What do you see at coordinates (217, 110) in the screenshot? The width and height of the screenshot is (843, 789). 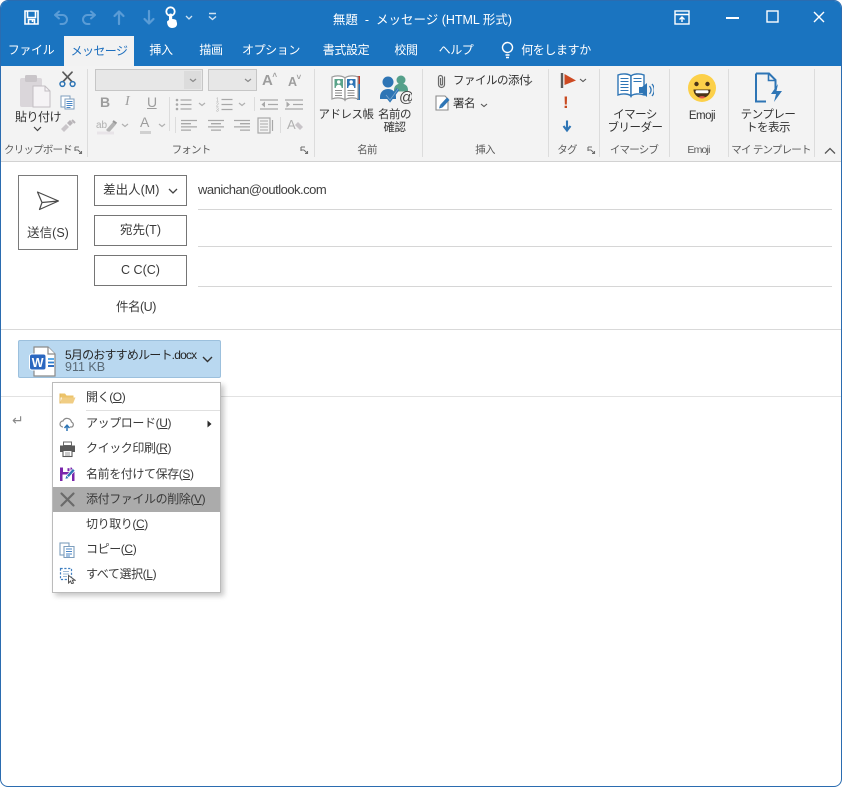 I see `svg-text: 3` at bounding box center [217, 110].